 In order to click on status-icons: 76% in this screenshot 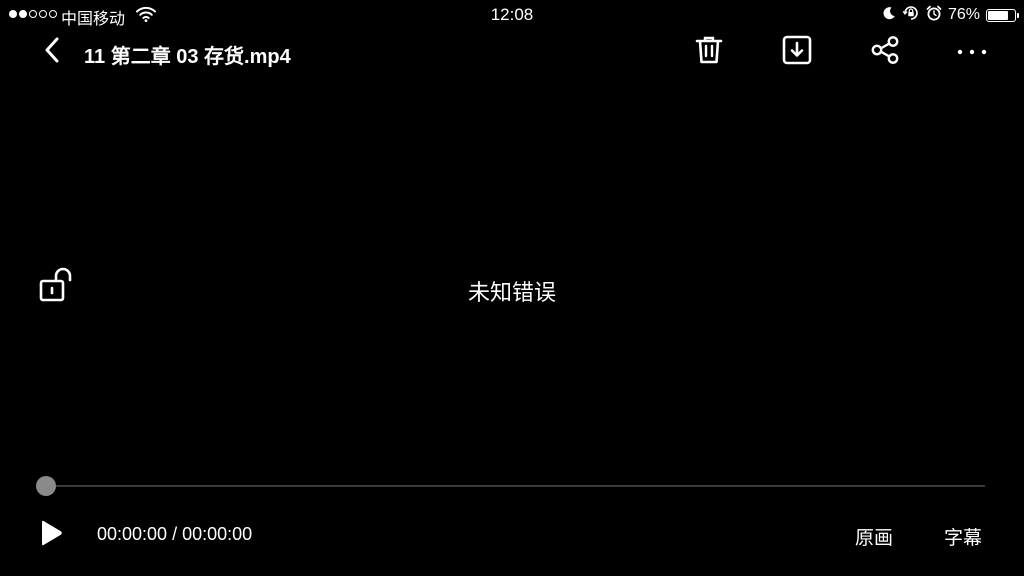, I will do `click(950, 15)`.